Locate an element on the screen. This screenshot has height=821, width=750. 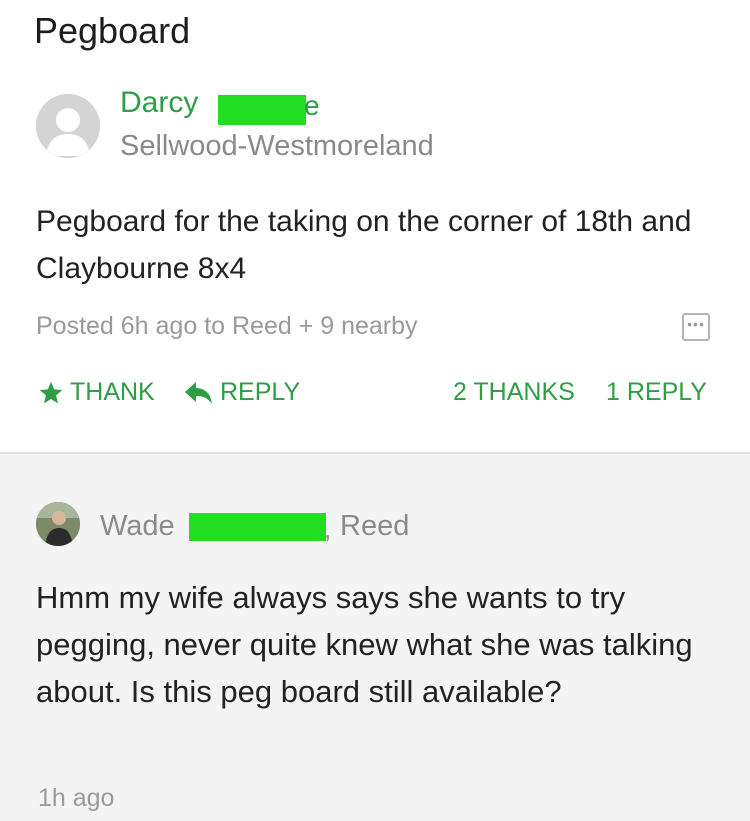
thank-button: THANK is located at coordinates (96, 392).